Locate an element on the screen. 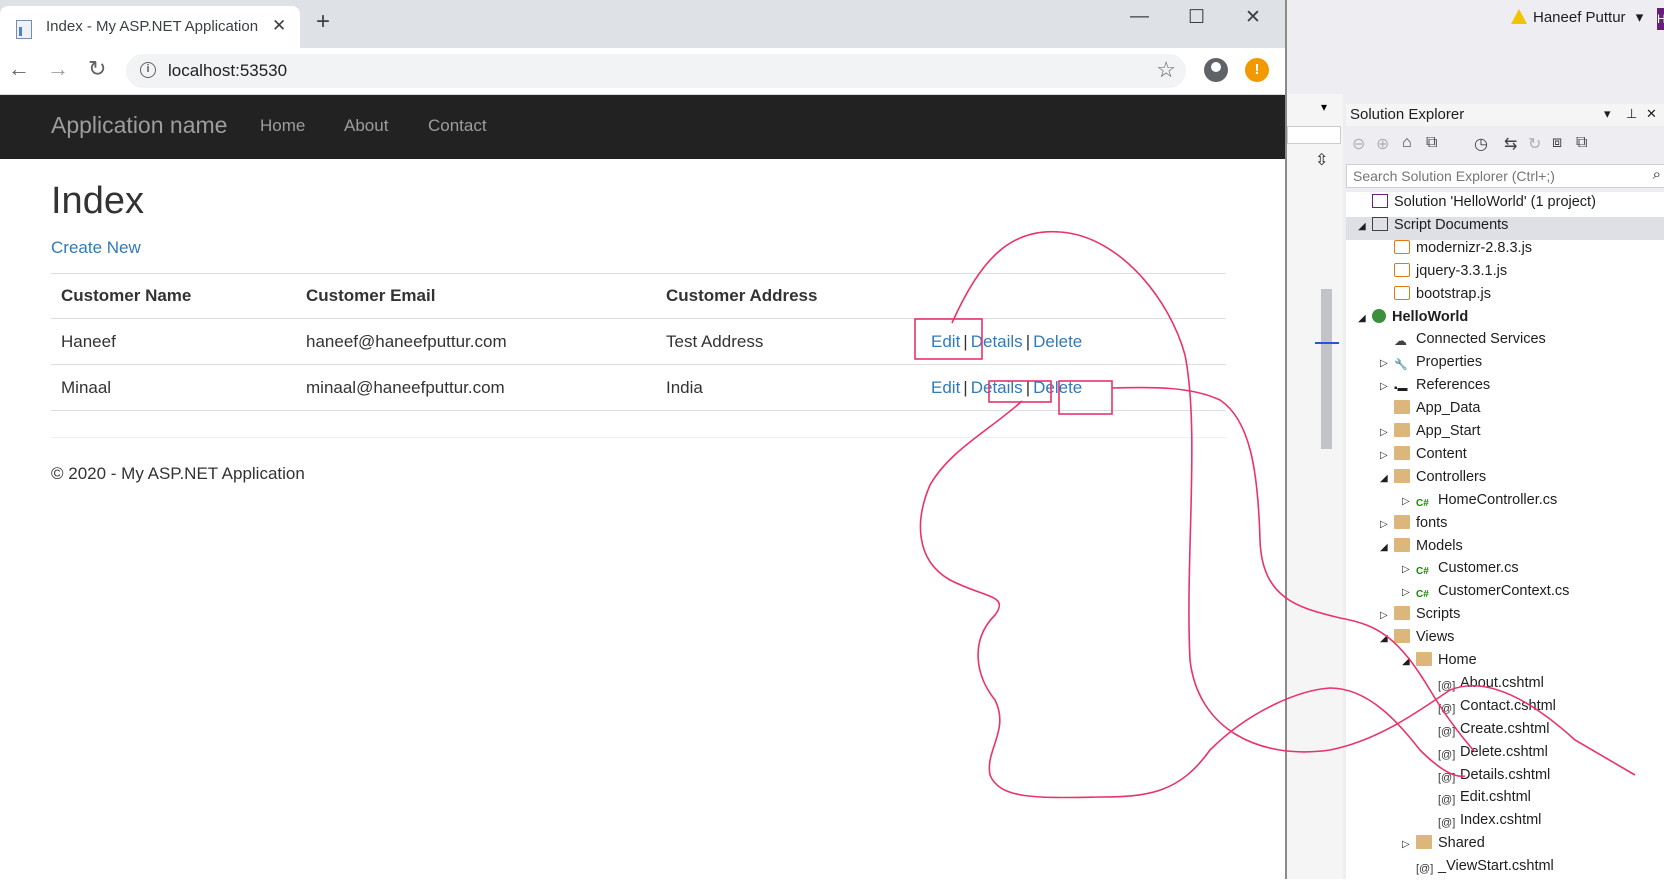 This screenshot has width=1664, height=881. tree-node: ▷ C# CustomerContext.cs is located at coordinates (1485, 594).